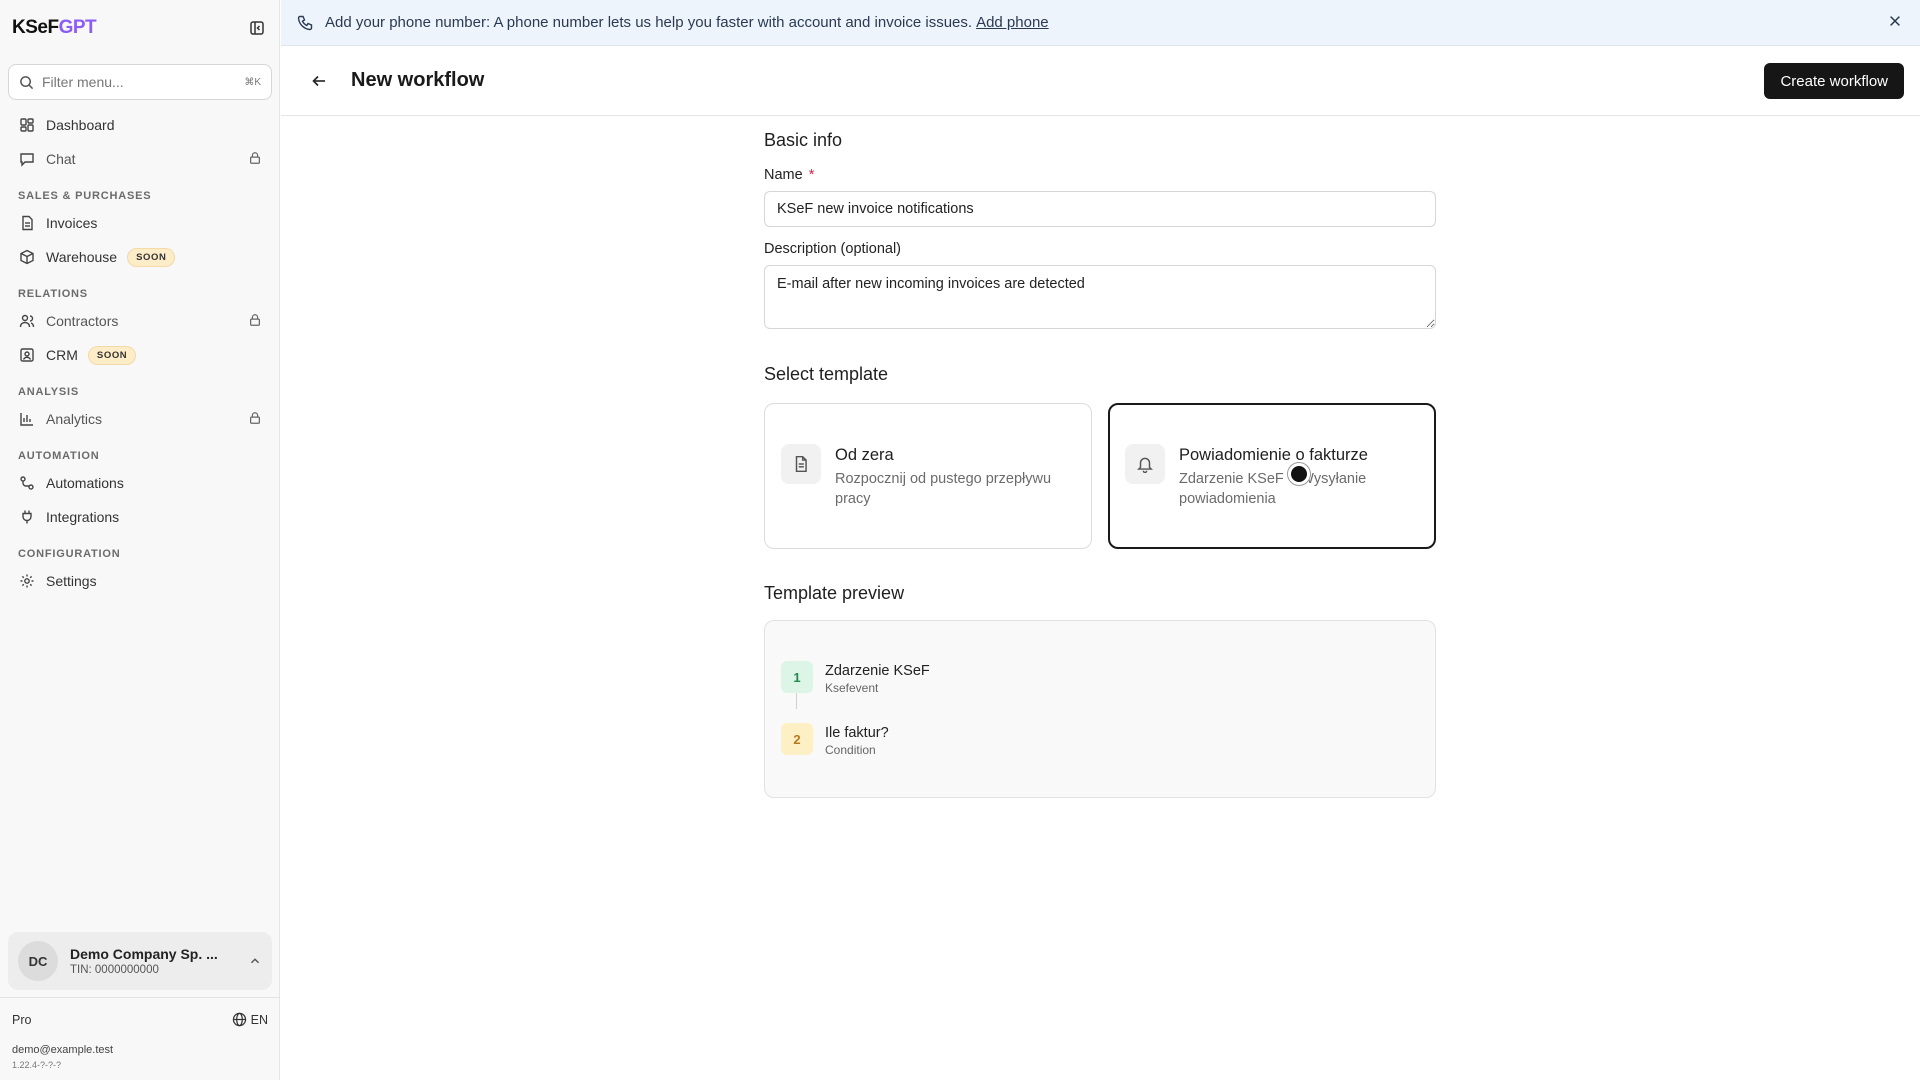 Image resolution: width=1920 pixels, height=1080 pixels. I want to click on step-text: Ile faktur? Condition, so click(857, 740).